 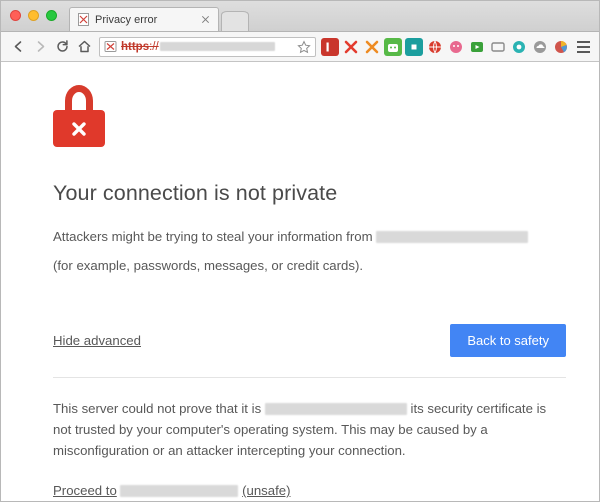 What do you see at coordinates (266, 490) in the screenshot?
I see `proceed-link-suffix: (unsafe)` at bounding box center [266, 490].